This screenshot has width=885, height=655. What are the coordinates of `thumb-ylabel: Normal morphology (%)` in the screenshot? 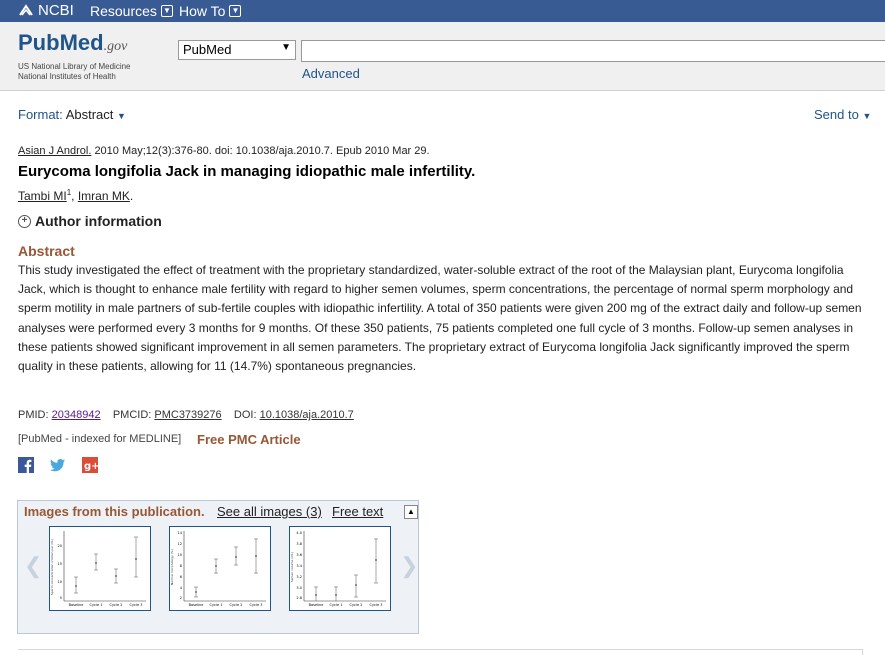 It's located at (172, 567).